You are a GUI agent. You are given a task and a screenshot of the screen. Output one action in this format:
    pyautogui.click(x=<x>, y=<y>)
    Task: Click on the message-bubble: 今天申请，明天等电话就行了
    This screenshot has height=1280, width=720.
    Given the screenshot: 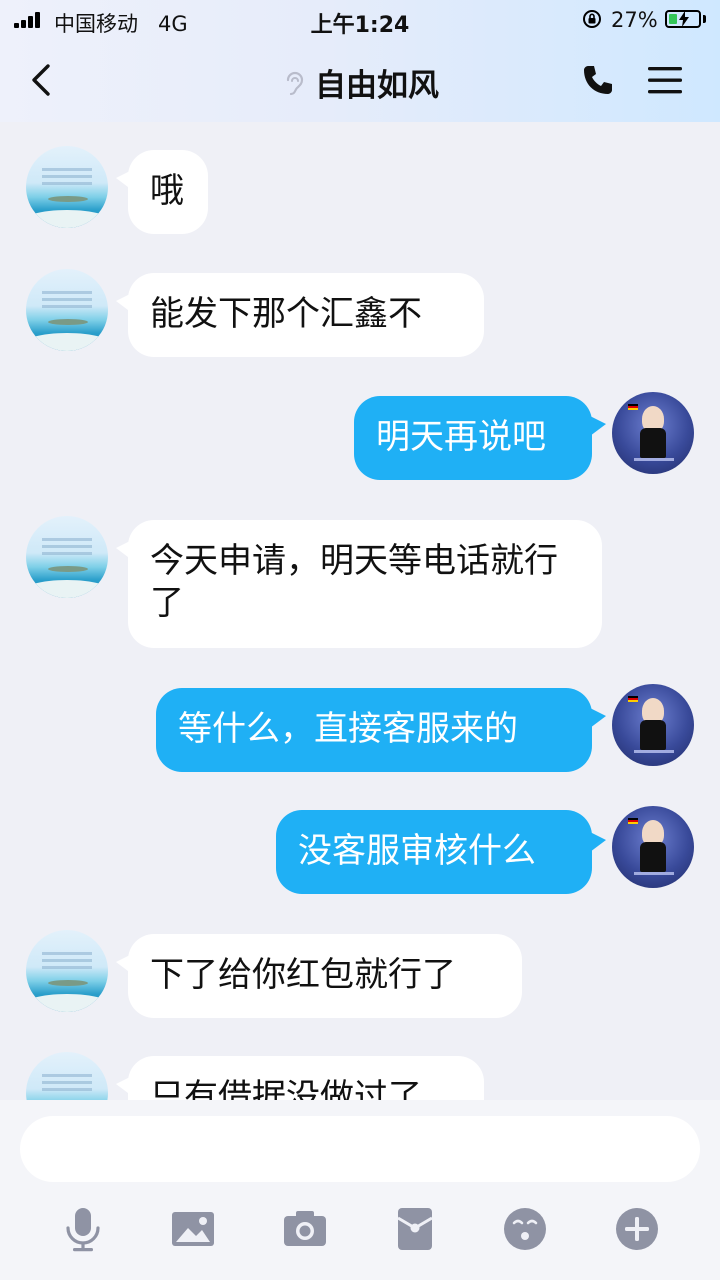 What is the action you would take?
    pyautogui.click(x=365, y=584)
    